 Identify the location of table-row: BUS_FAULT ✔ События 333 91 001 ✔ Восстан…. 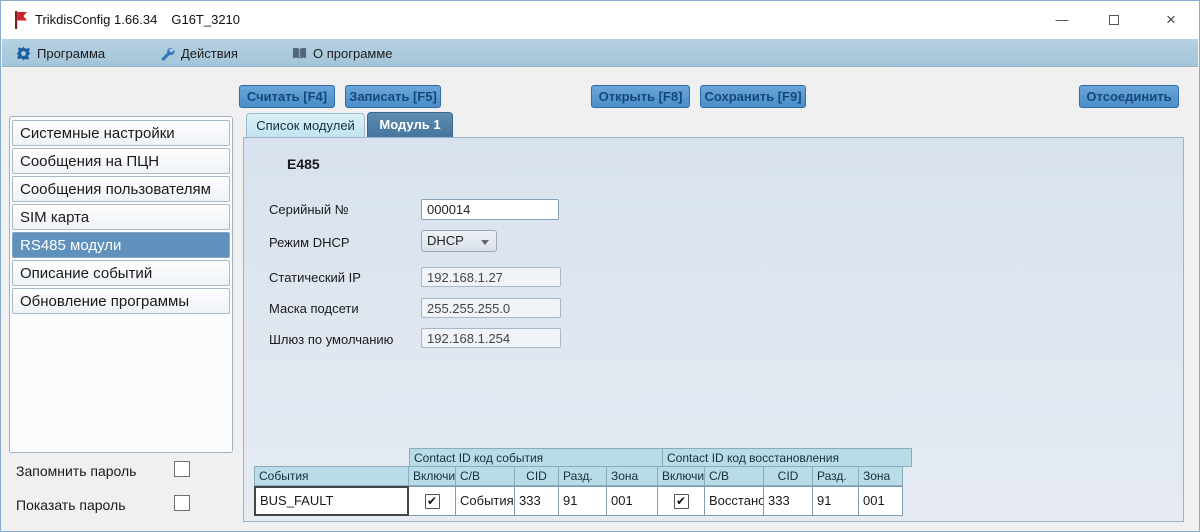
(582, 501).